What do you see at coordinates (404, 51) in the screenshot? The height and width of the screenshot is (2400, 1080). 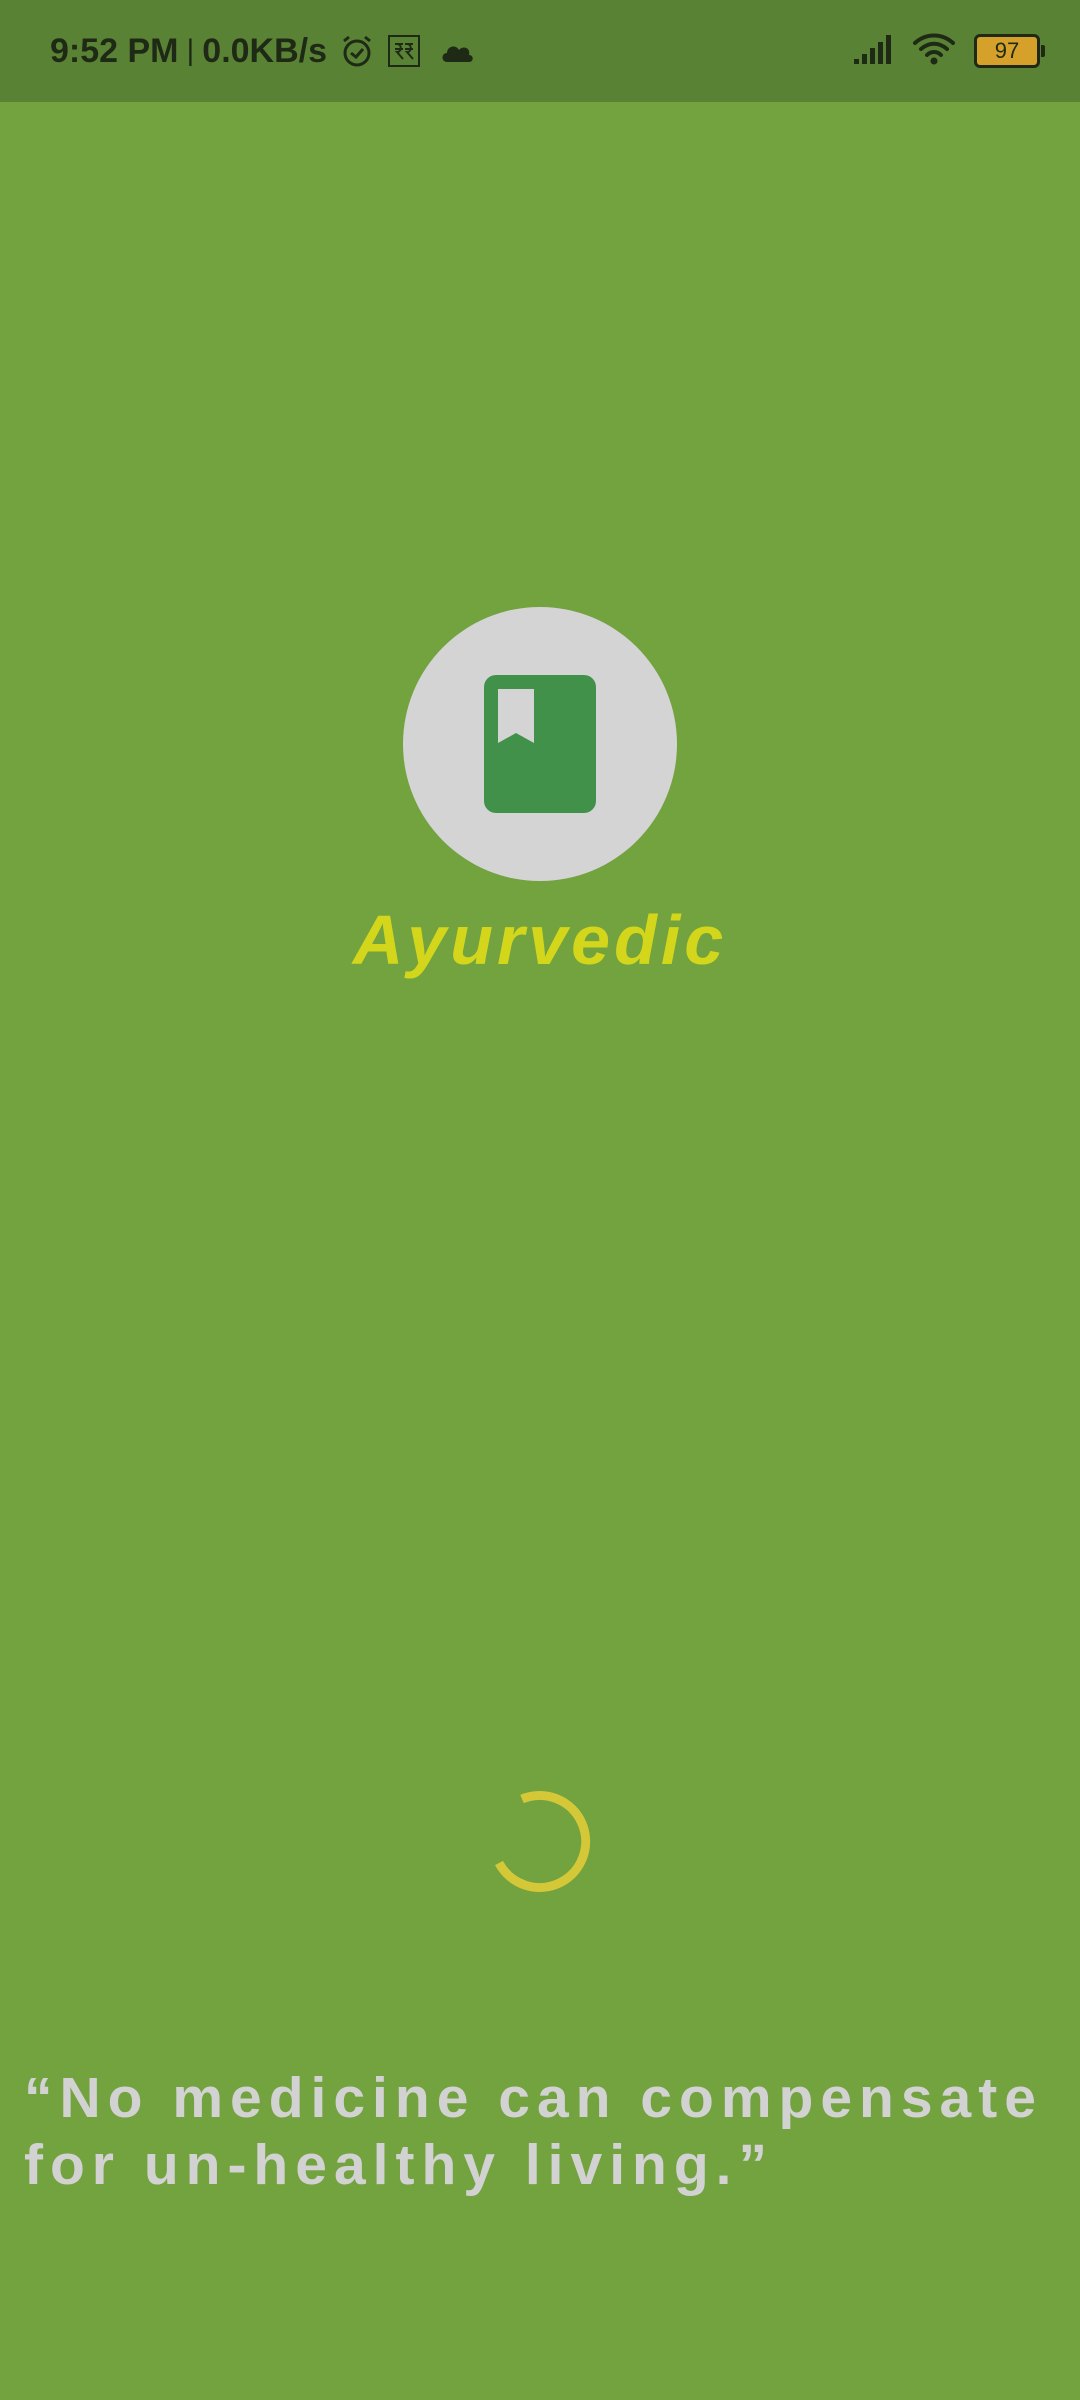 I see `rupee-app-icon` at bounding box center [404, 51].